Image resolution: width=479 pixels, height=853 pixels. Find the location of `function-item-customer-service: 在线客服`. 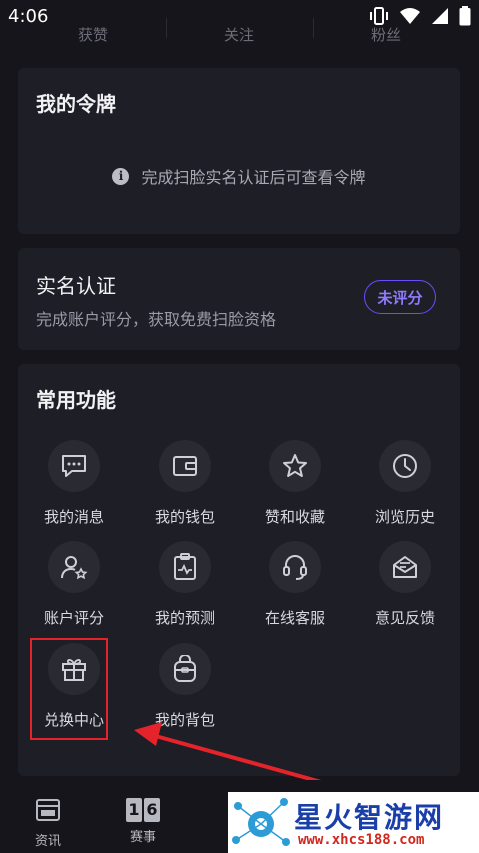

function-item-customer-service: 在线客服 is located at coordinates (295, 584).